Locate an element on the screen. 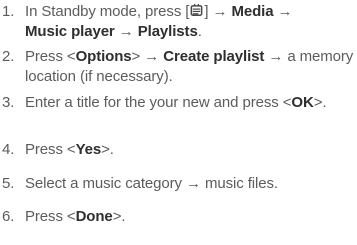  step-number: 5. is located at coordinates (8, 183).